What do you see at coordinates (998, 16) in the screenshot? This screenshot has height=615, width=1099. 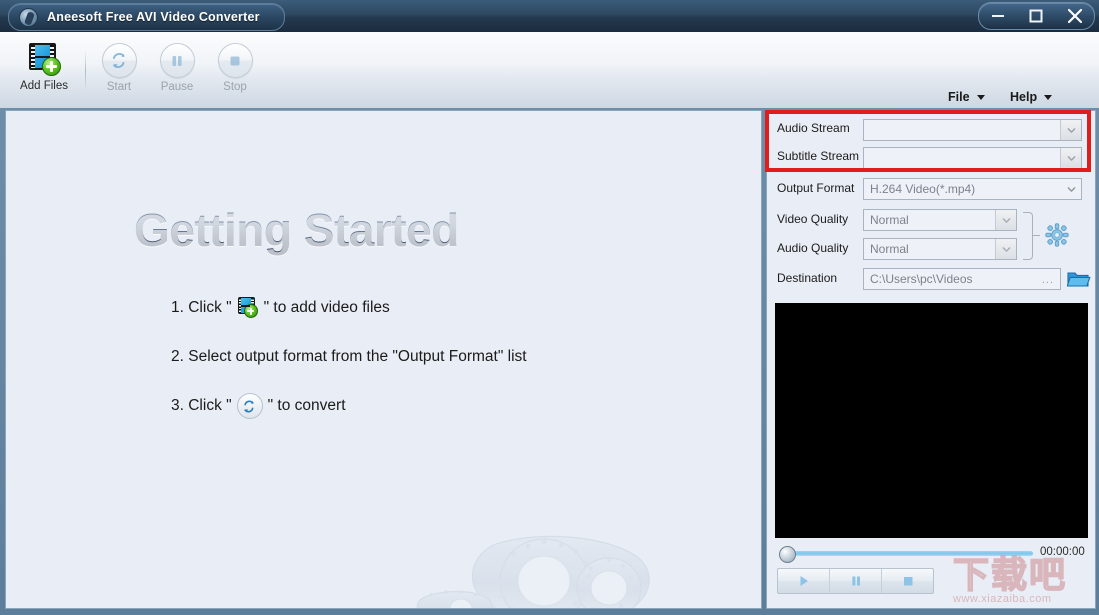 I see `minimize-button` at bounding box center [998, 16].